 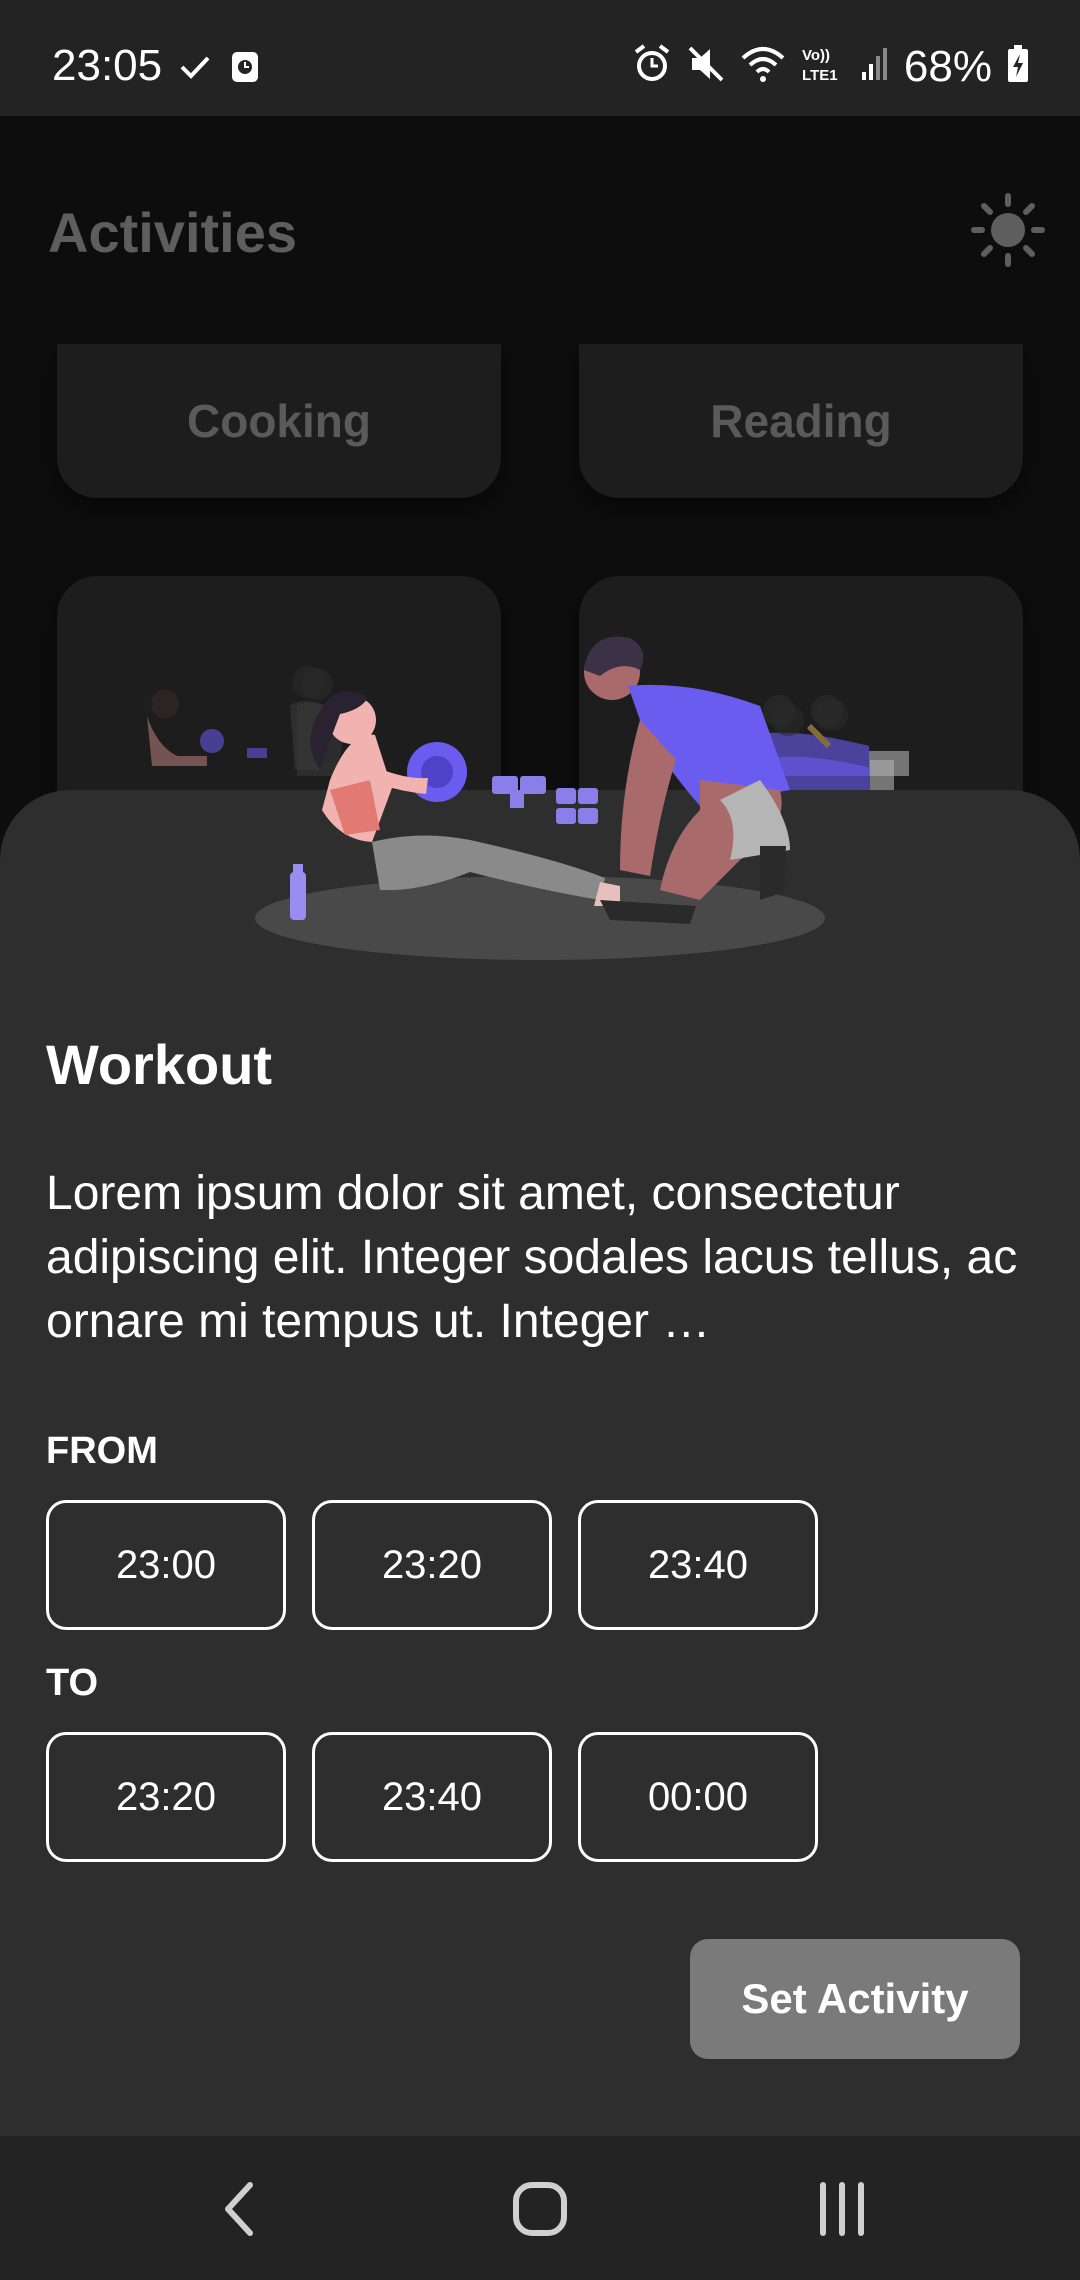 I want to click on activity-card-label: Reading, so click(x=801, y=421).